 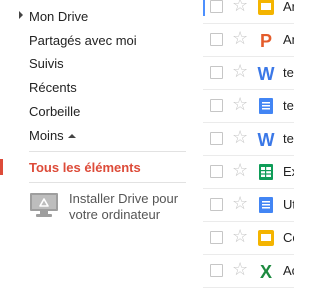 What do you see at coordinates (288, 171) in the screenshot?
I see `file-name: Ex` at bounding box center [288, 171].